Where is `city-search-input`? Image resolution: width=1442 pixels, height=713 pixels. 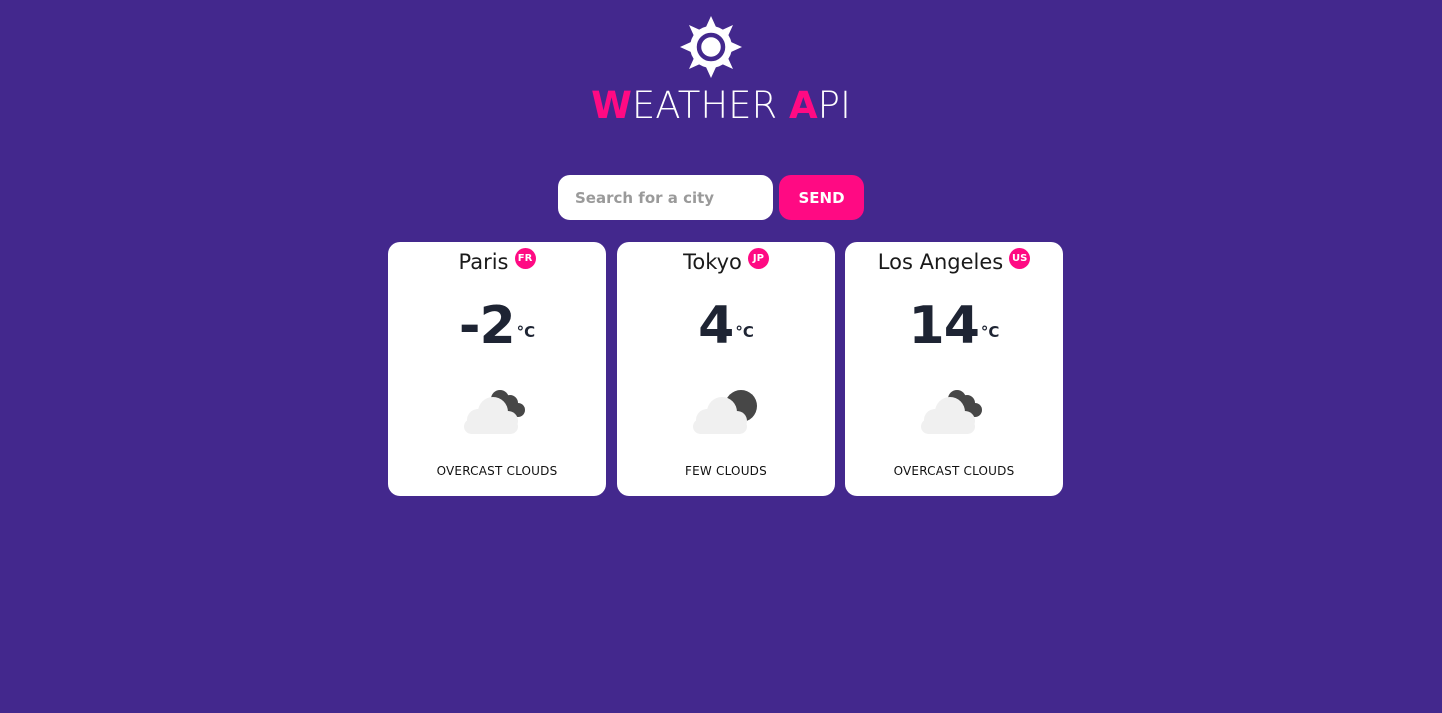 city-search-input is located at coordinates (665, 197).